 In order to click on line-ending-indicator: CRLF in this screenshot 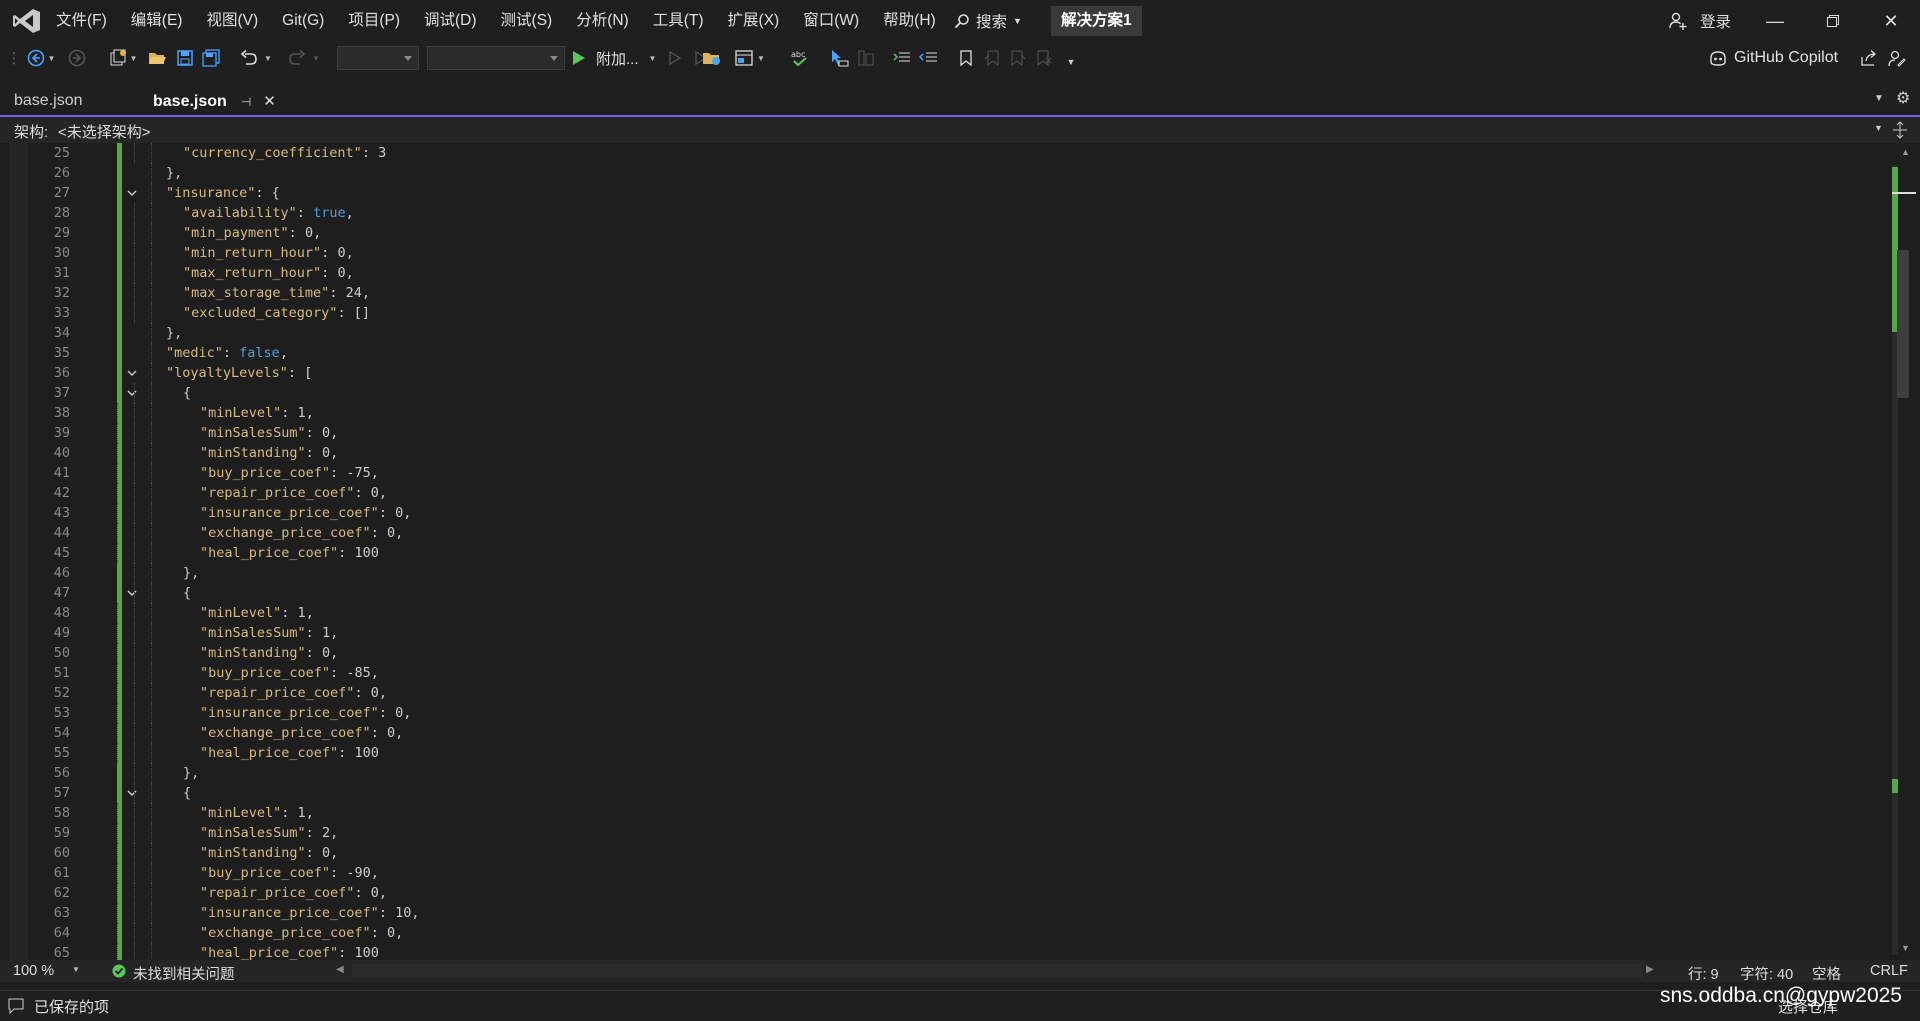, I will do `click(1889, 971)`.